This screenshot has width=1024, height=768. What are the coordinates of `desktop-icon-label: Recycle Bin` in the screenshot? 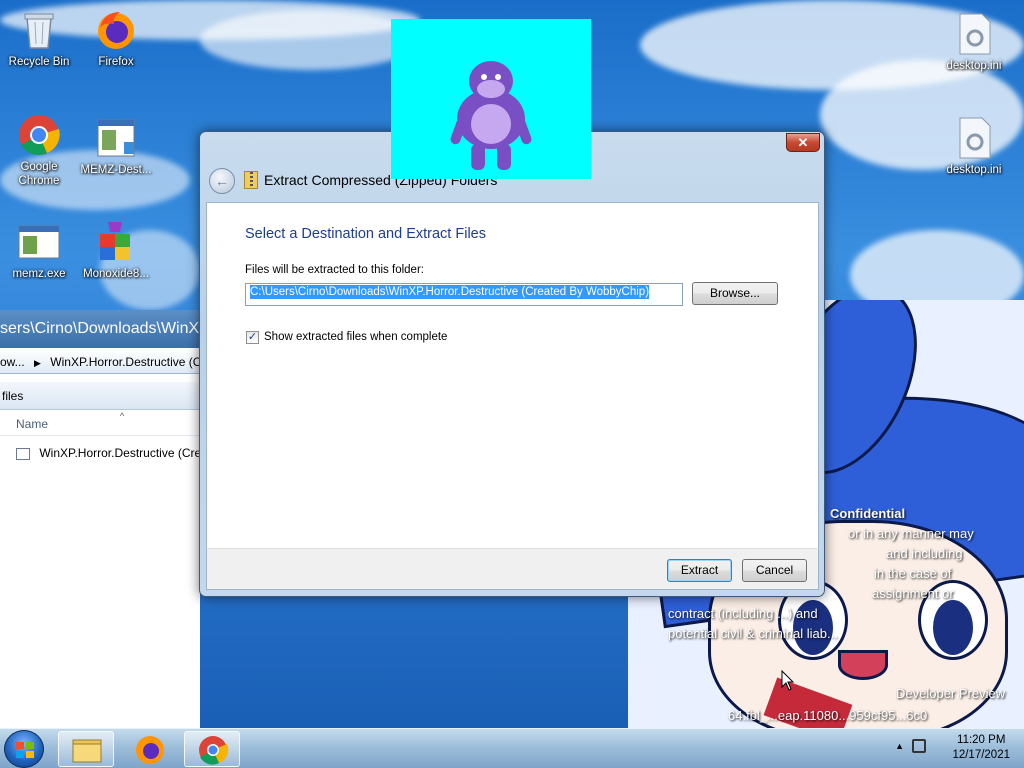 It's located at (39, 62).